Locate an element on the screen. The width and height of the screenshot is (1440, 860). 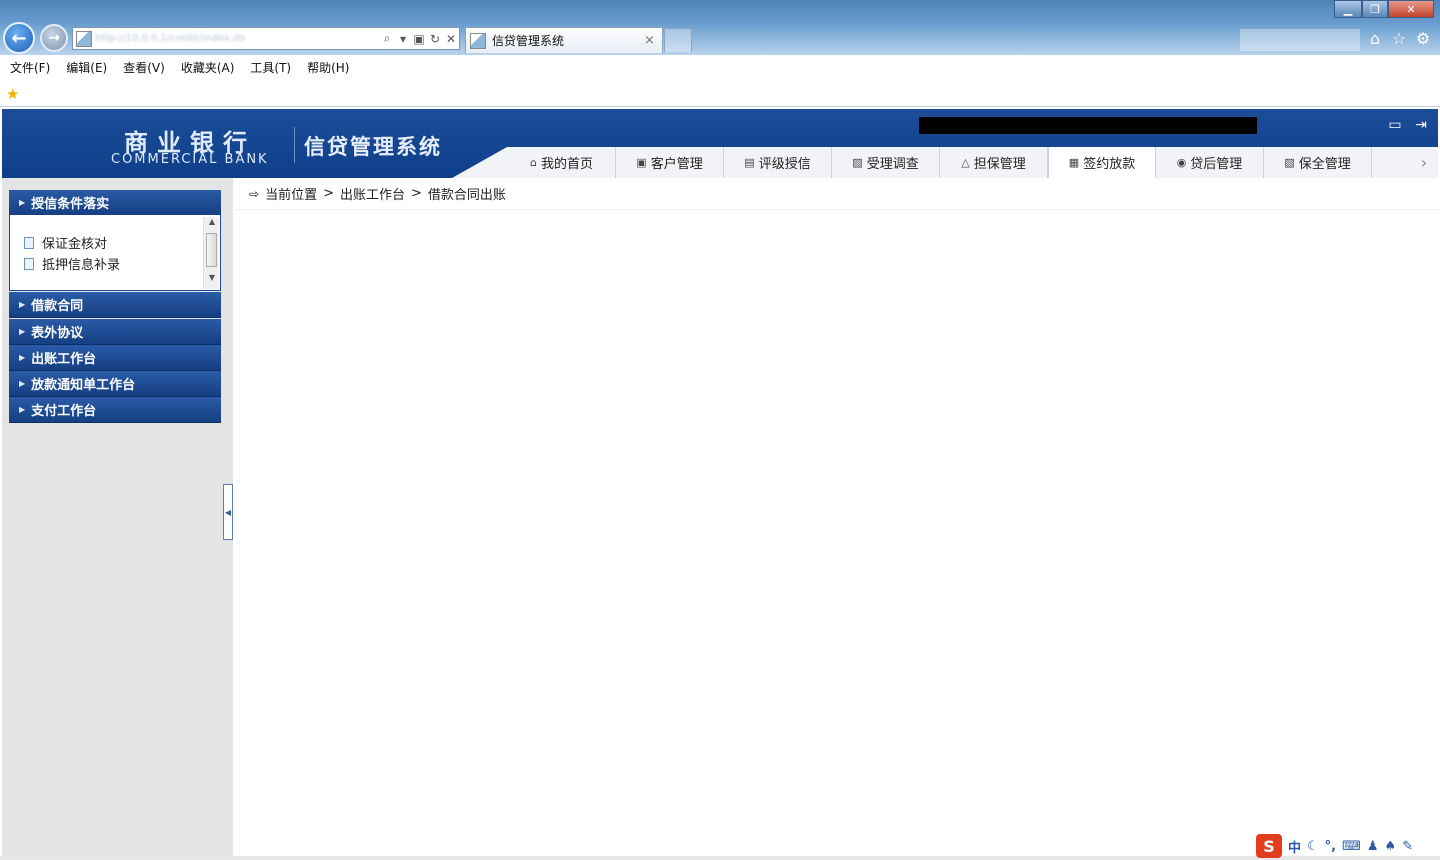
sidebar-group-credit-conditions: ▶ 授信条件落实 is located at coordinates (115, 203).